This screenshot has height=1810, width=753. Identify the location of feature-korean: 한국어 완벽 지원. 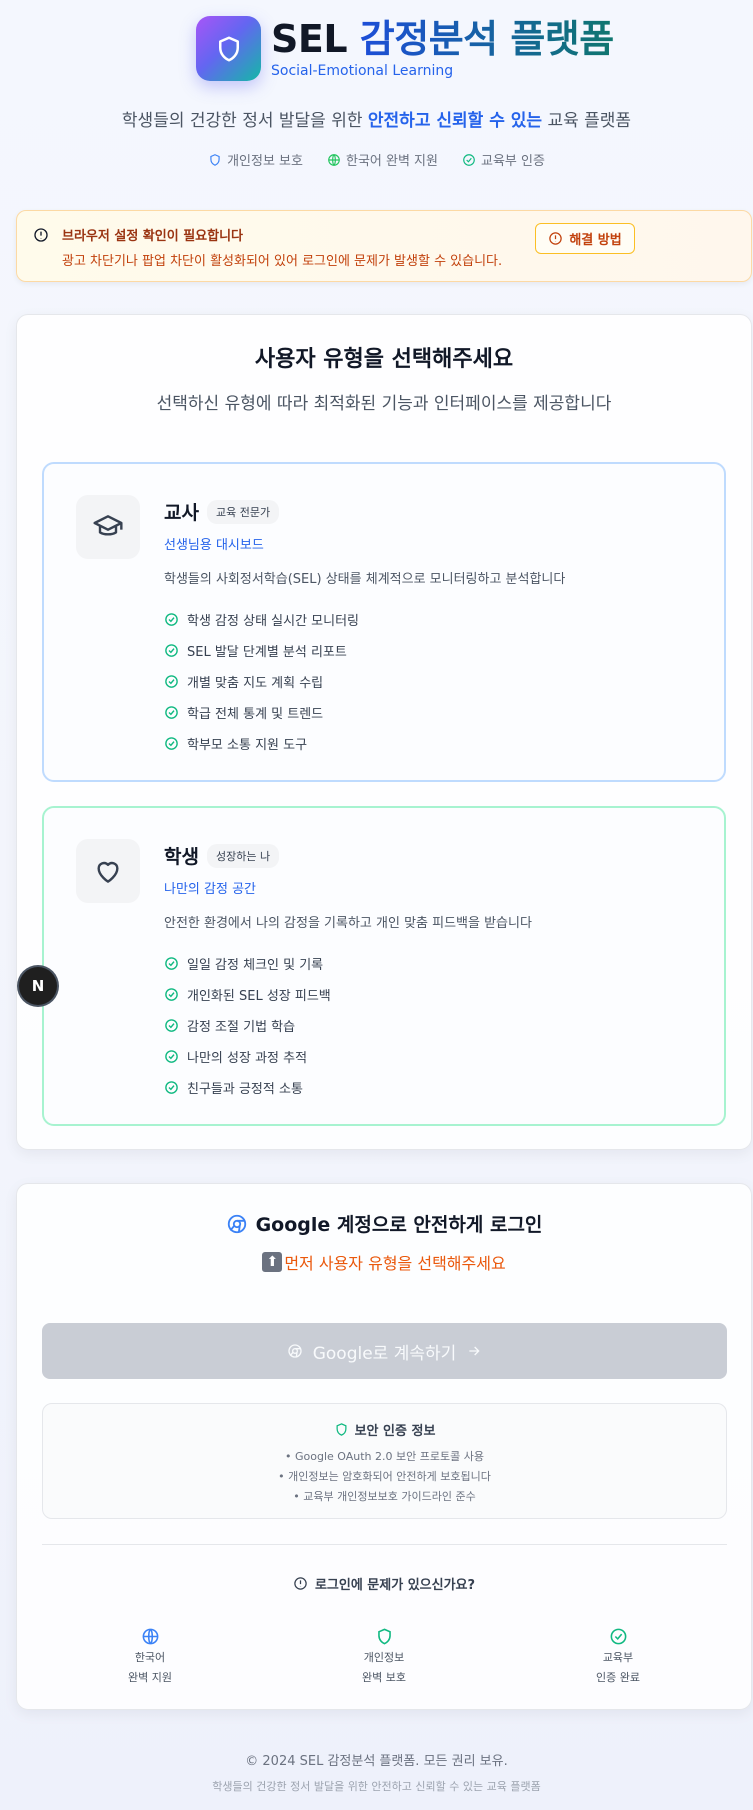
(150, 1656).